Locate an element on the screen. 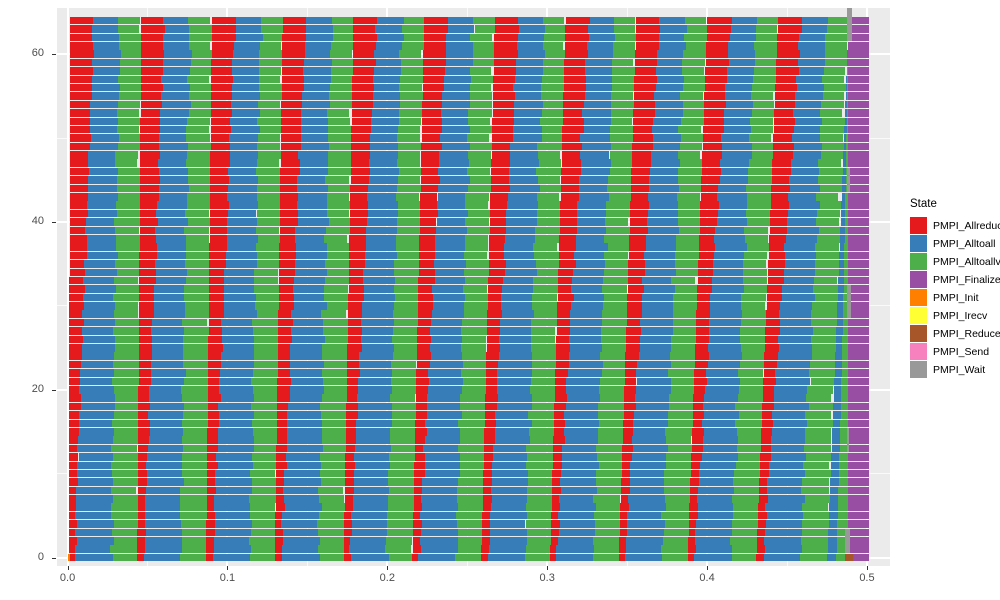 Image resolution: width=1000 pixels, height=600 pixels. legend-item-pmpi_send: PMPI_Send is located at coordinates (951, 351).